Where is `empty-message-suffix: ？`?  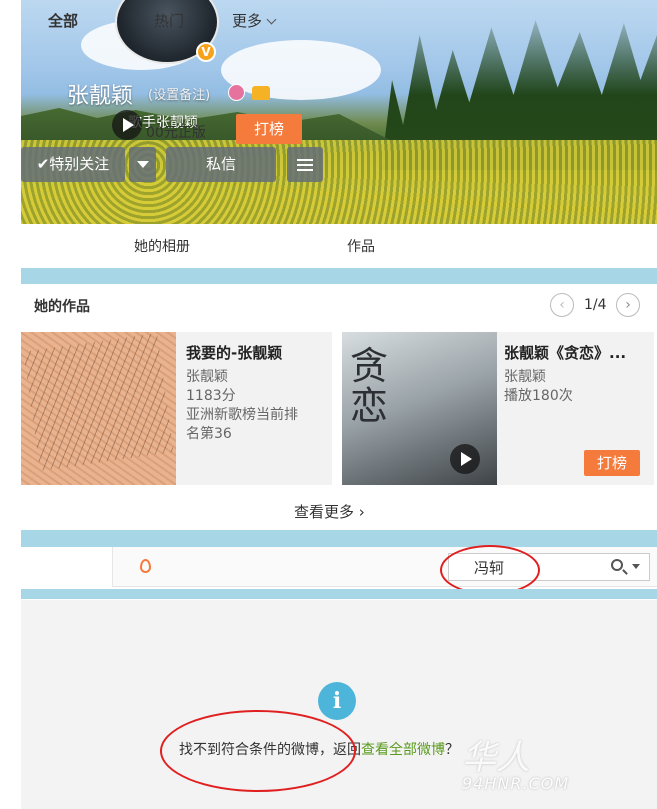
empty-message-suffix: ？ is located at coordinates (452, 750).